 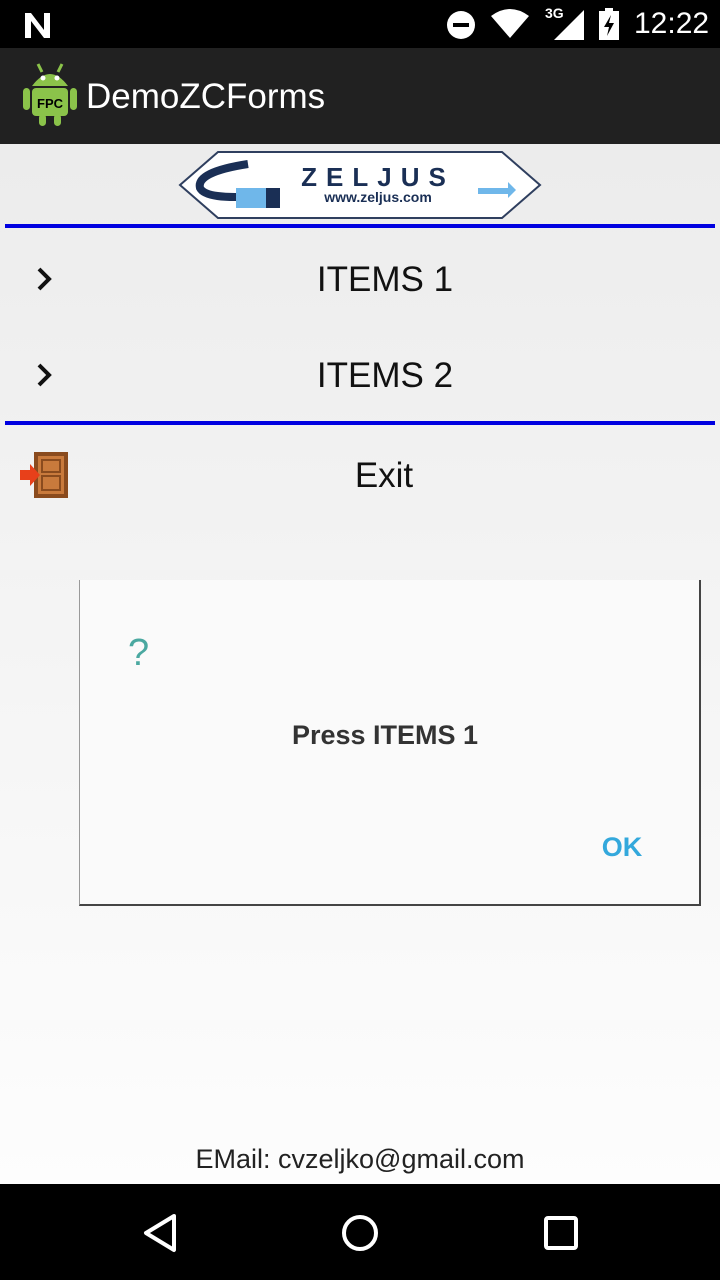 What do you see at coordinates (360, 1159) in the screenshot?
I see `footer-email: EMail: cvzeljko@gmail.com` at bounding box center [360, 1159].